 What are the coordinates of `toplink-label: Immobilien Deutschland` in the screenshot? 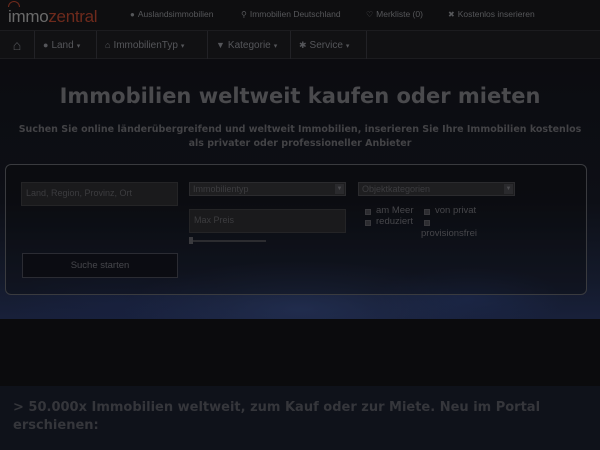 It's located at (295, 14).